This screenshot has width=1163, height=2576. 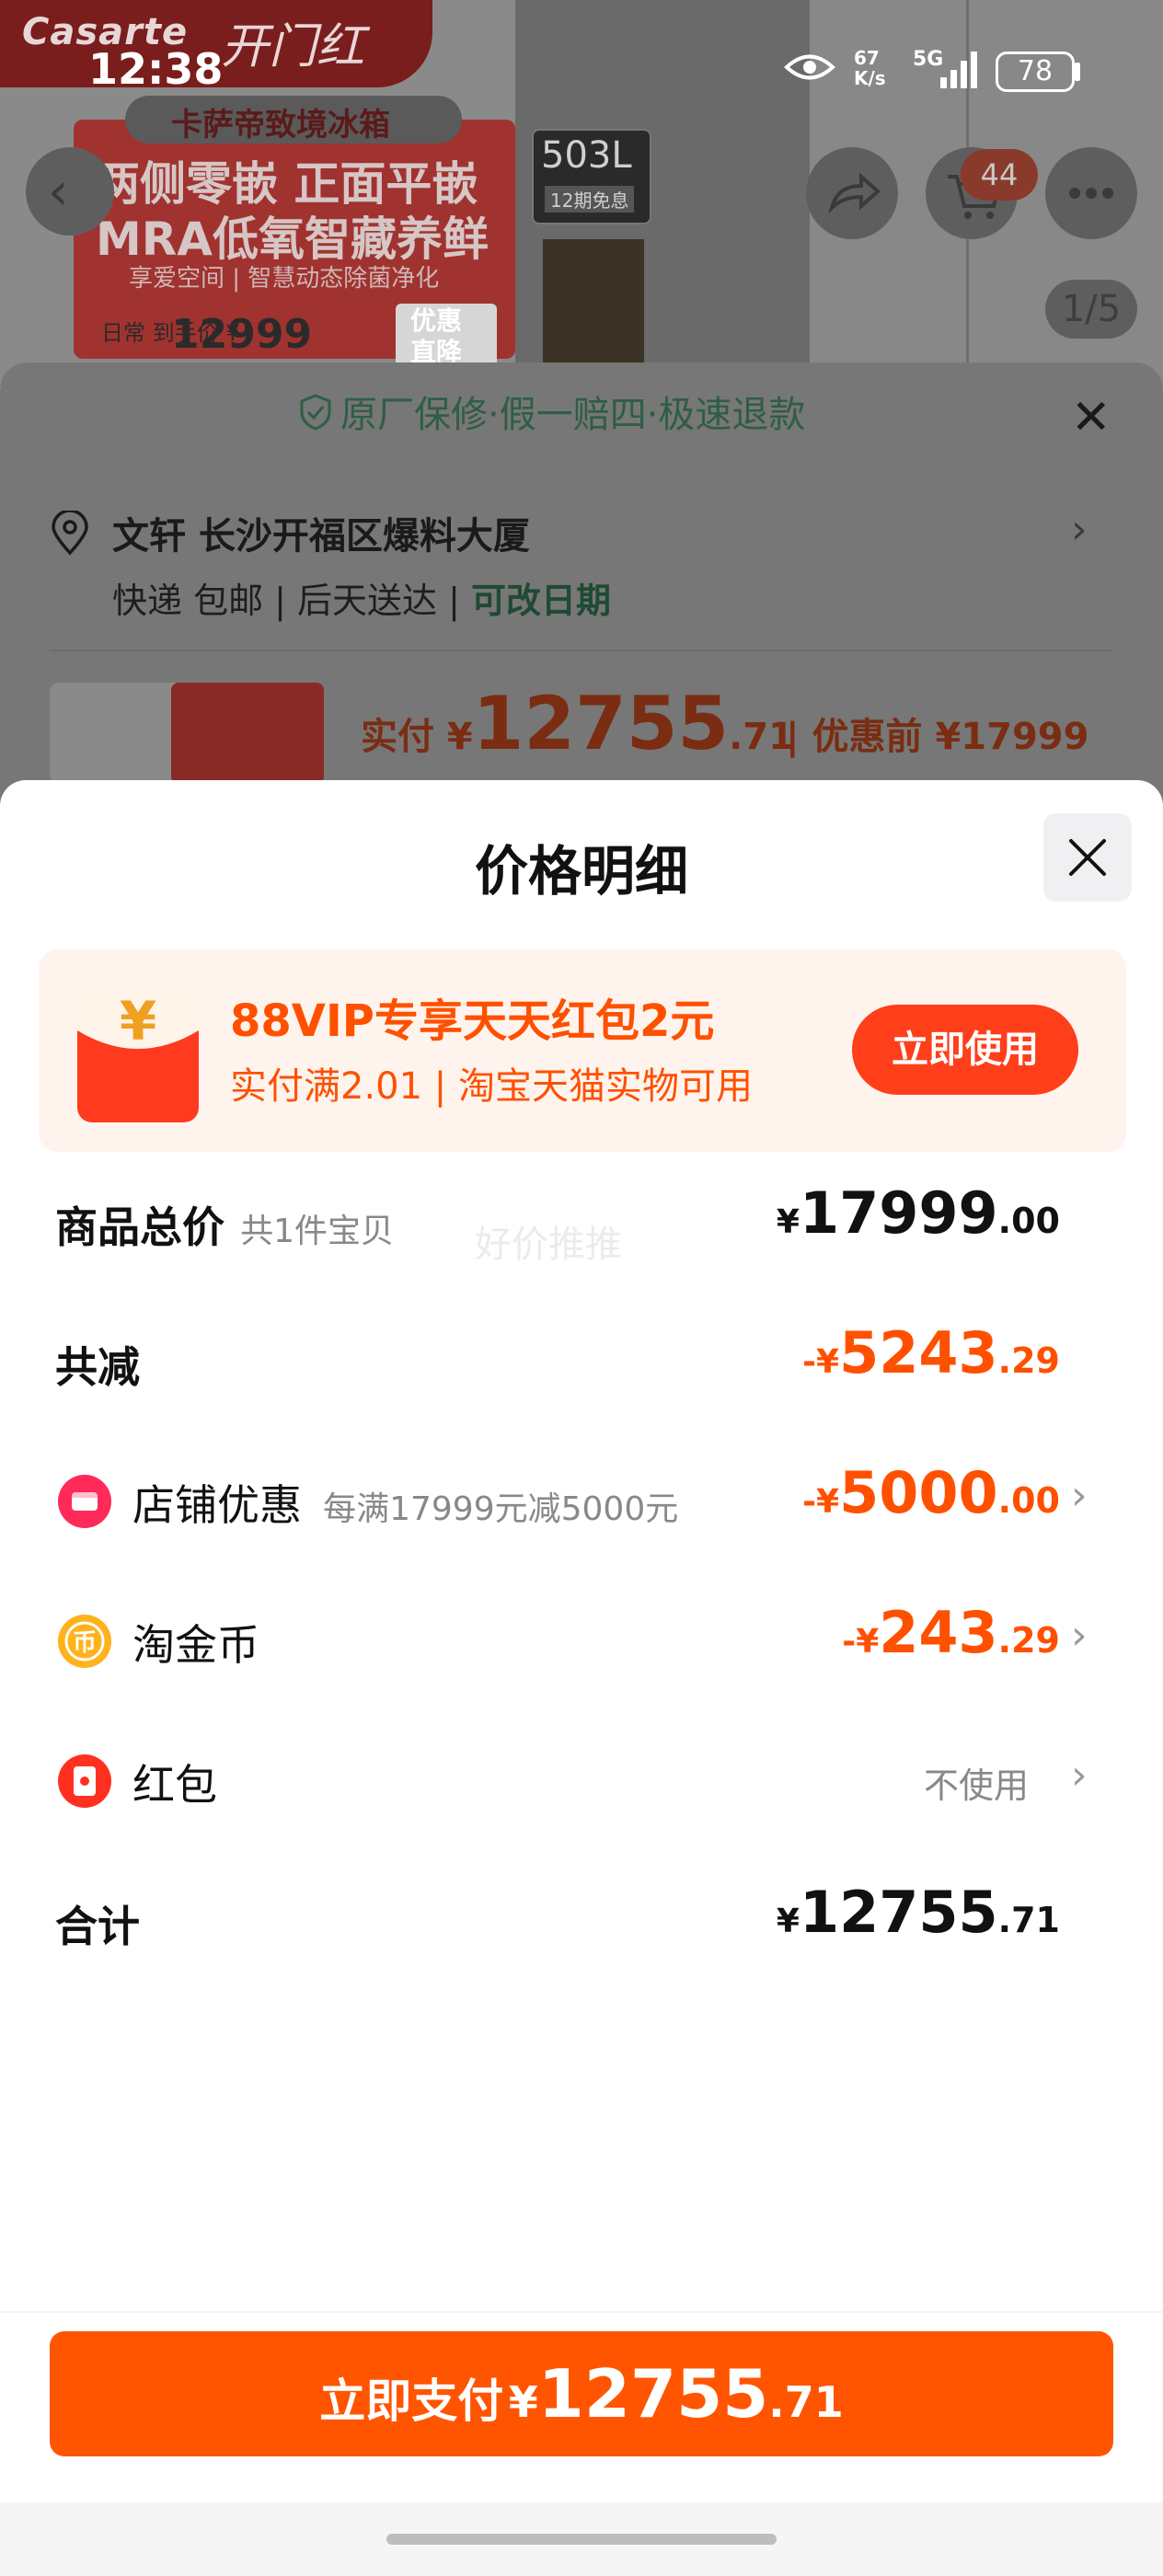 I want to click on reduce-dec: .29, so click(x=1029, y=1360).